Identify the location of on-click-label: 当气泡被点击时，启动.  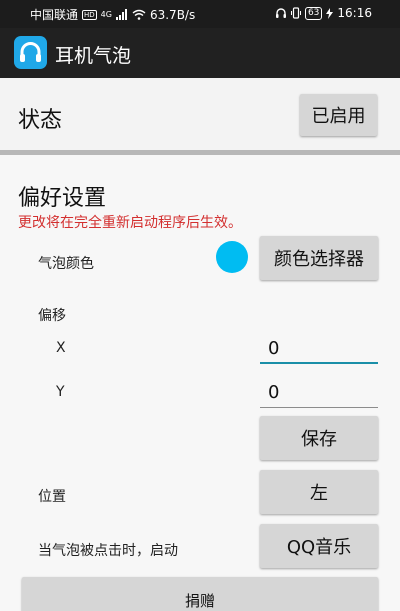
(108, 551).